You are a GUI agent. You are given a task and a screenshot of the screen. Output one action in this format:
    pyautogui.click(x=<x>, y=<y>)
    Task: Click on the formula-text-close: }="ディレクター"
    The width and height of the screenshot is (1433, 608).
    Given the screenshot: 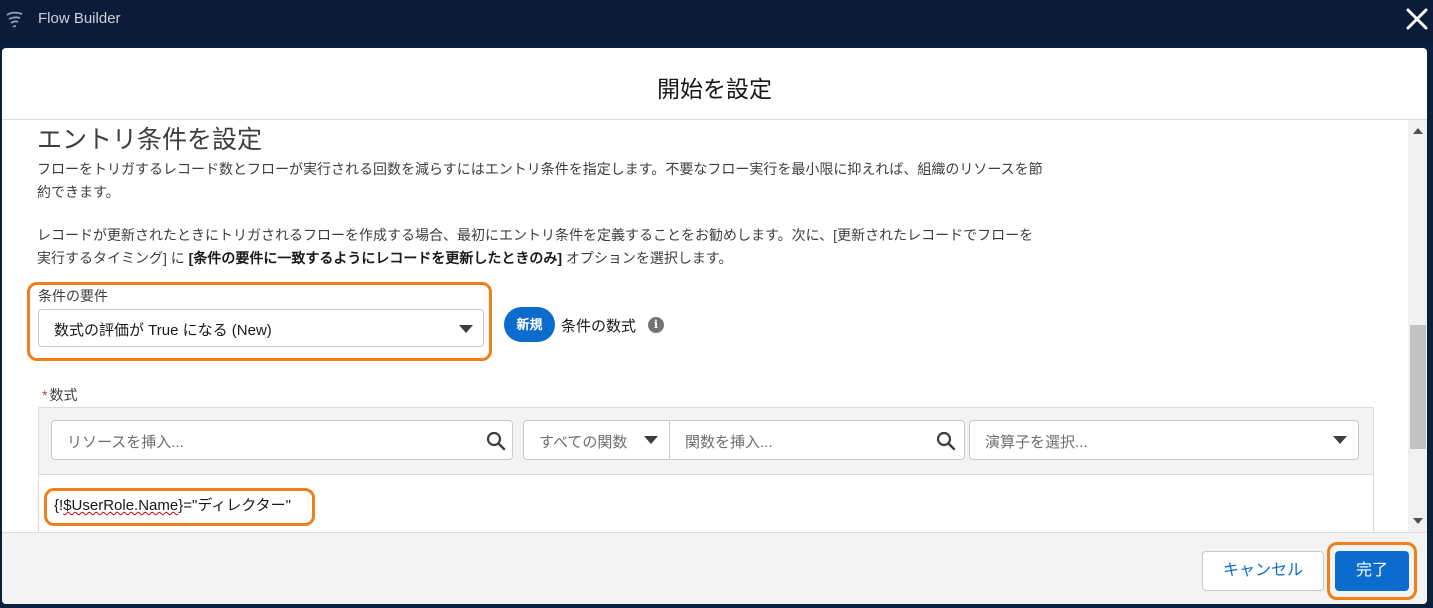 What is the action you would take?
    pyautogui.click(x=235, y=505)
    